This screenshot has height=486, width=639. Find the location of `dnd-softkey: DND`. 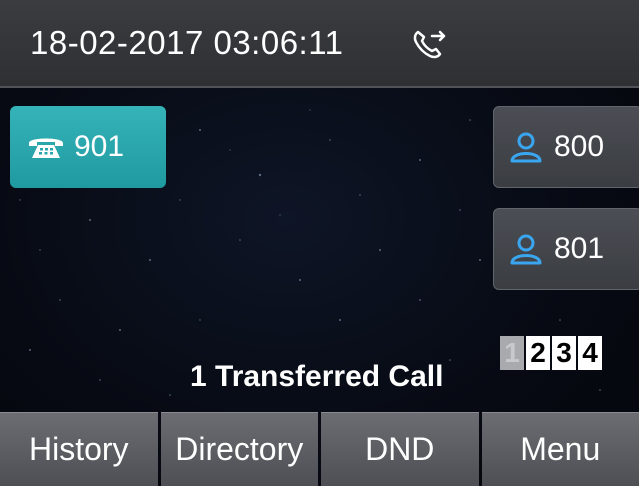

dnd-softkey: DND is located at coordinates (400, 449).